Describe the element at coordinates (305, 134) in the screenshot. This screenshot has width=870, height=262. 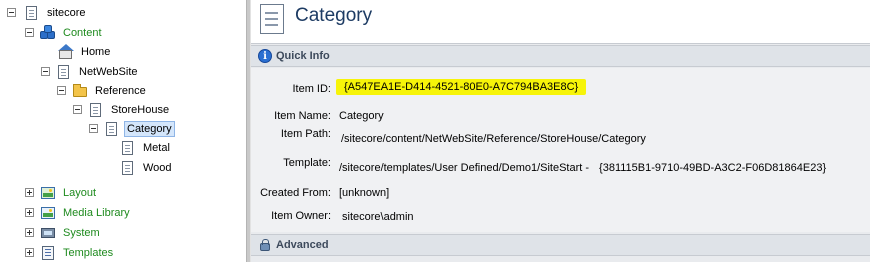
I see `field-label: Item Path:` at that location.